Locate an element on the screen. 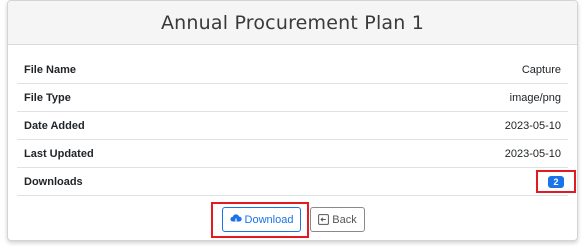 This screenshot has height=248, width=585. downloads-badge-highlight: 2 is located at coordinates (556, 181).